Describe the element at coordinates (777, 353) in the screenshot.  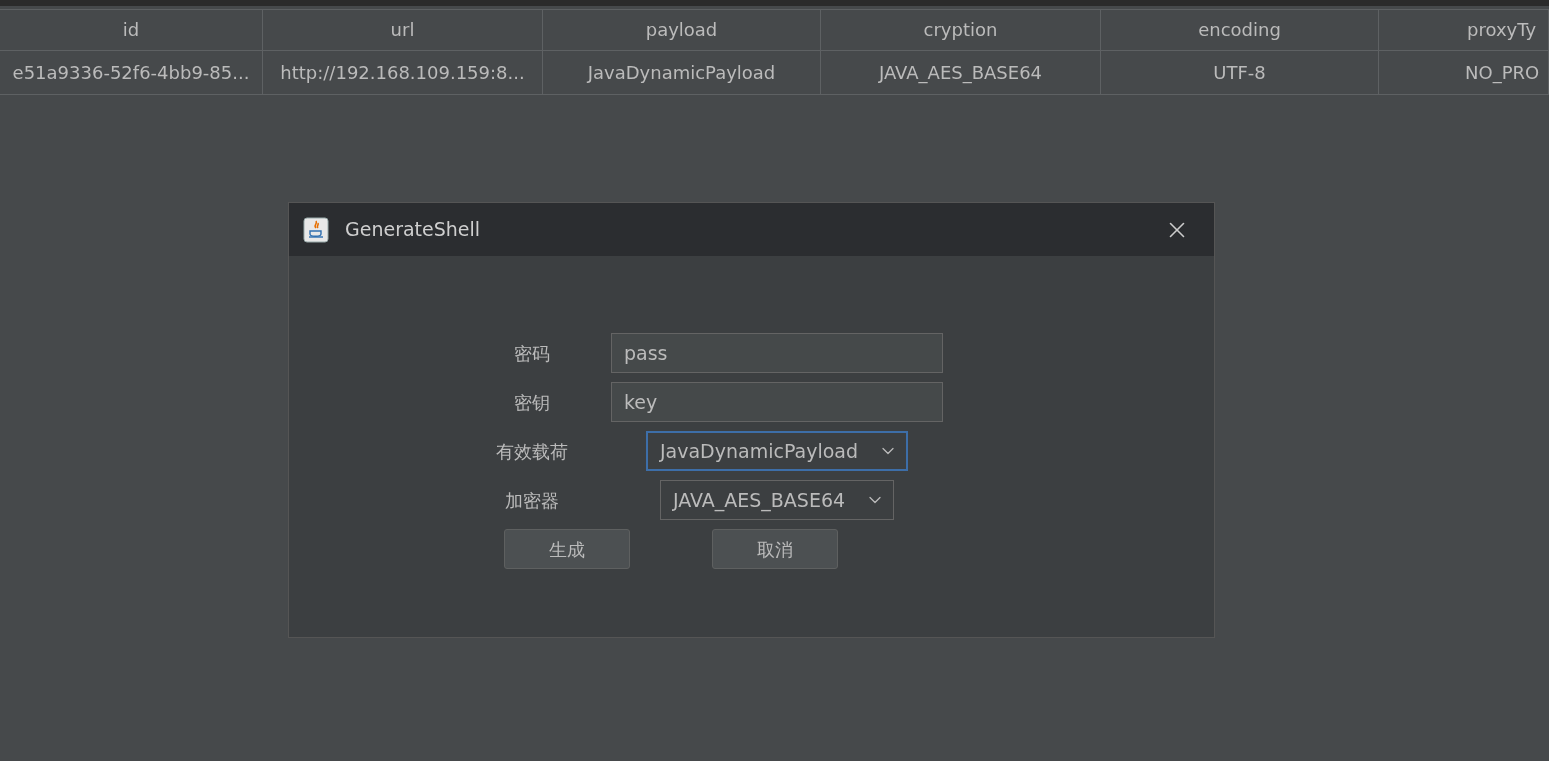
I see `text-field: pass` at that location.